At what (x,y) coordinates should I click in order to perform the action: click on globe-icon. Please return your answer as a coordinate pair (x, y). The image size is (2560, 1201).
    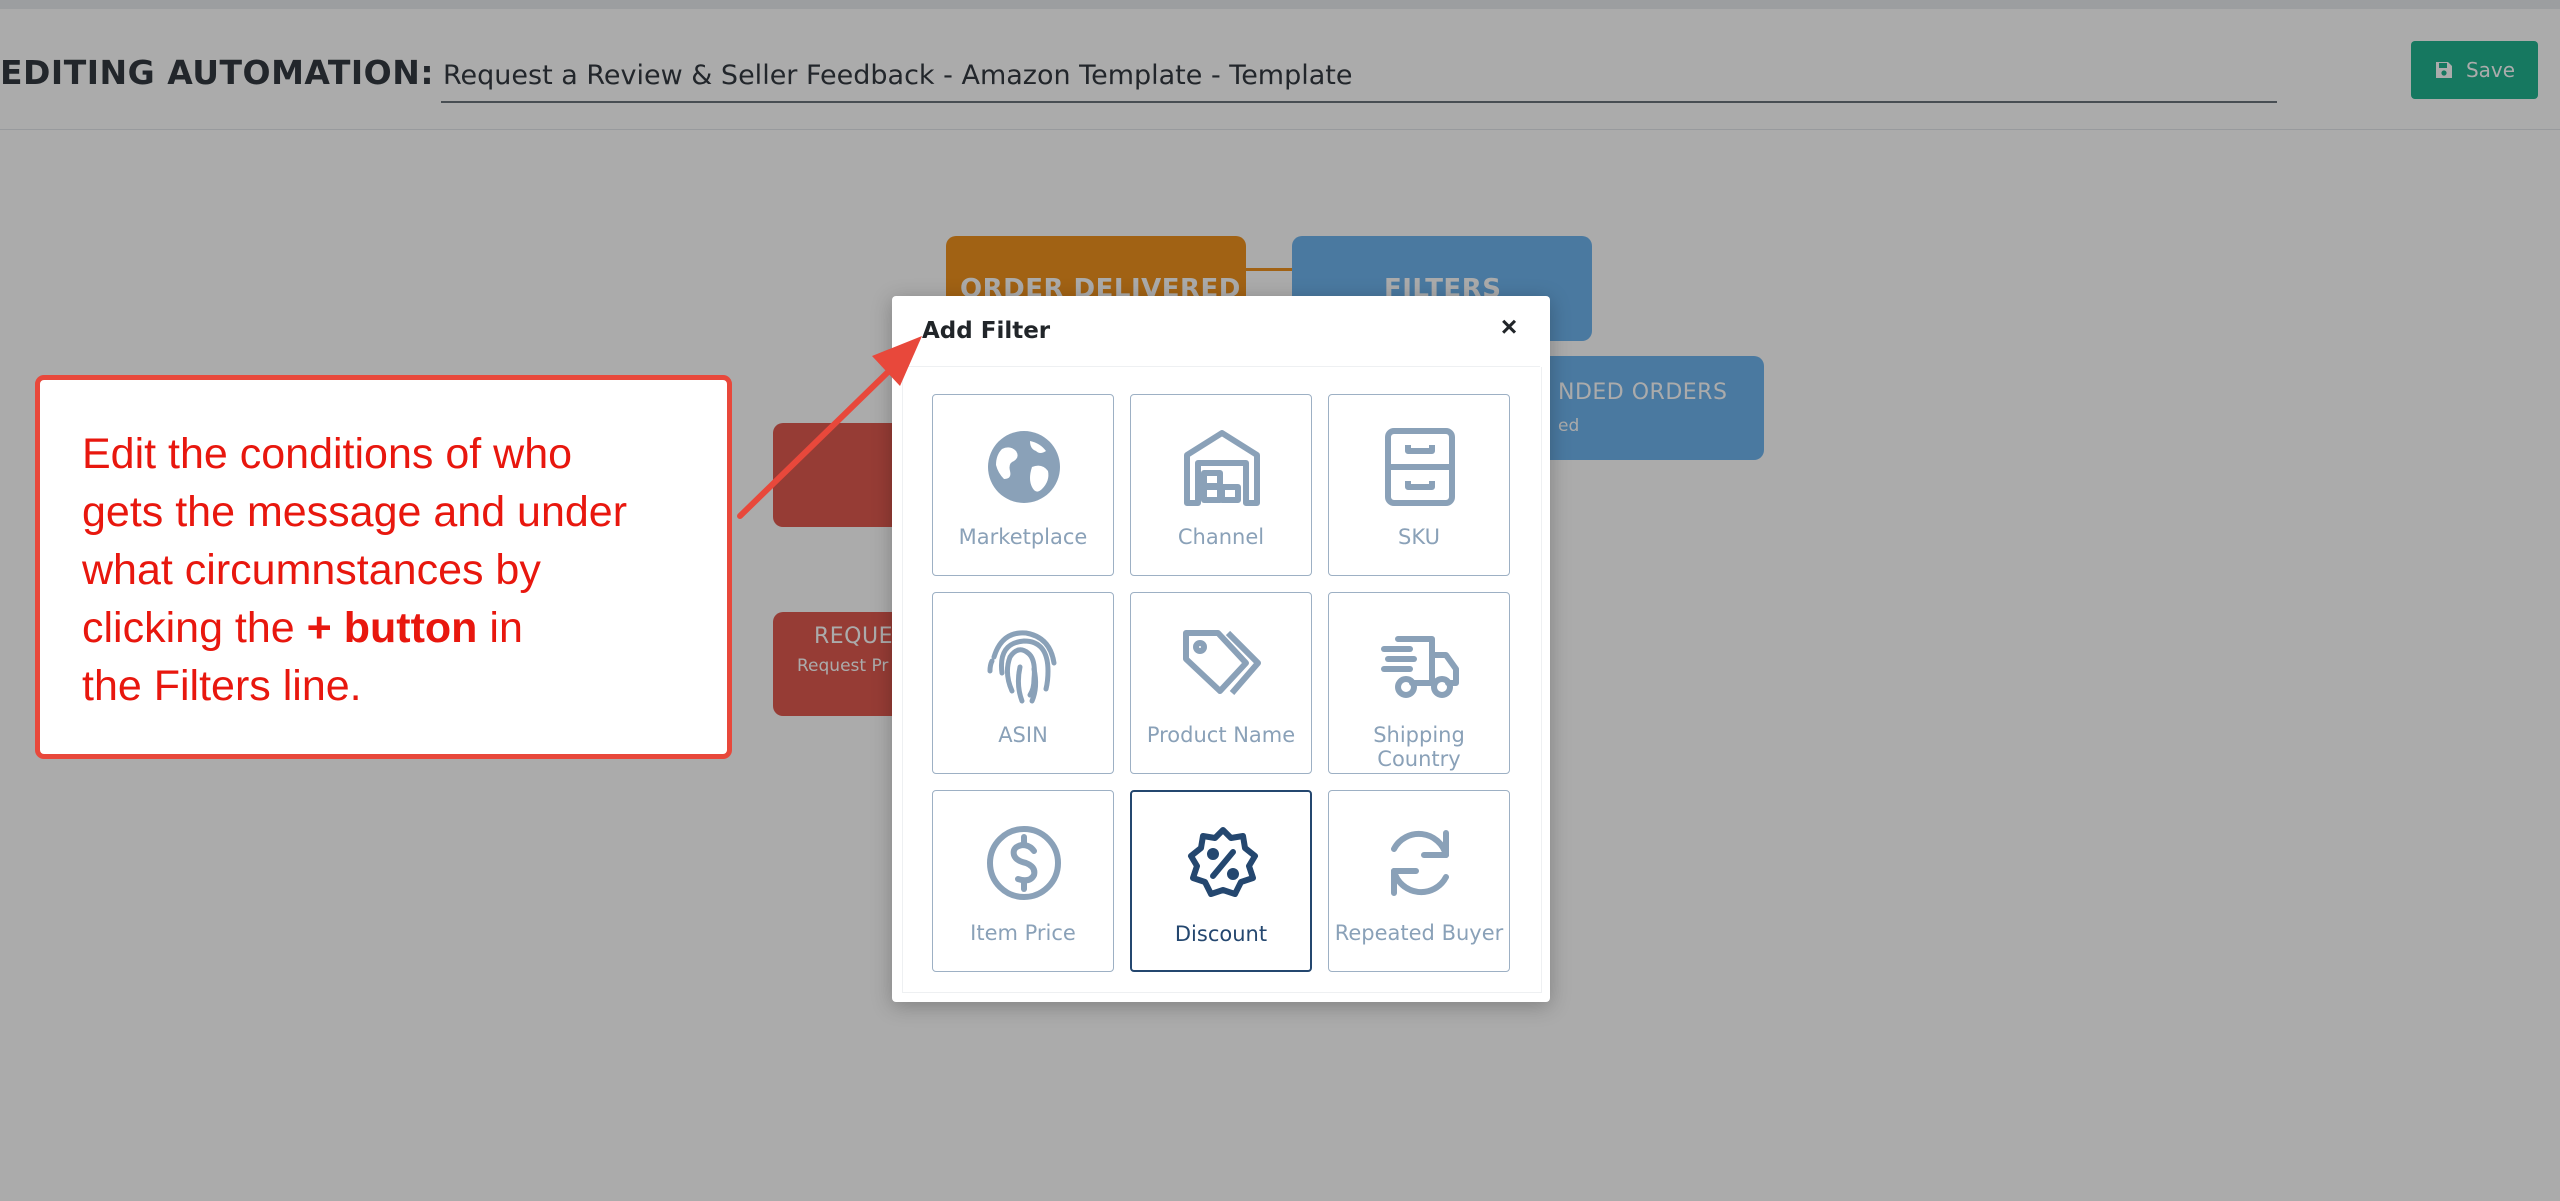
    Looking at the image, I should click on (1024, 467).